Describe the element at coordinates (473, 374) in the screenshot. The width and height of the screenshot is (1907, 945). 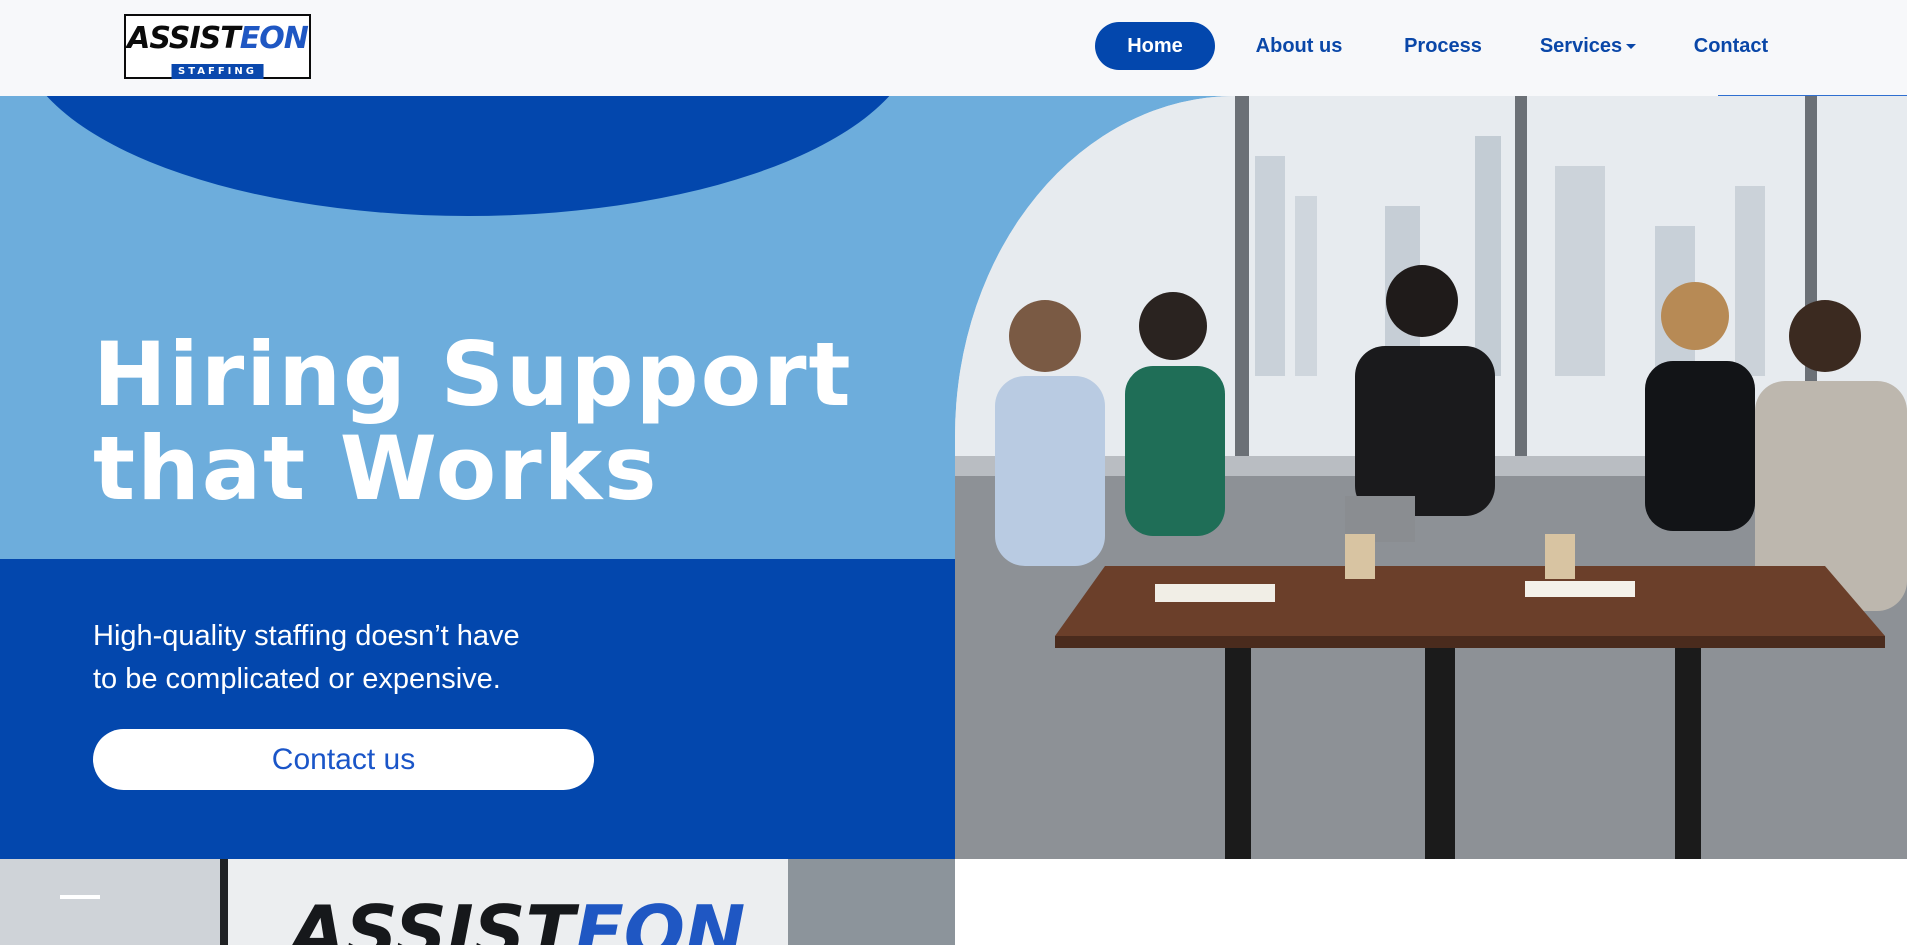
I see `hero-title-line-1: Hiring Support` at that location.